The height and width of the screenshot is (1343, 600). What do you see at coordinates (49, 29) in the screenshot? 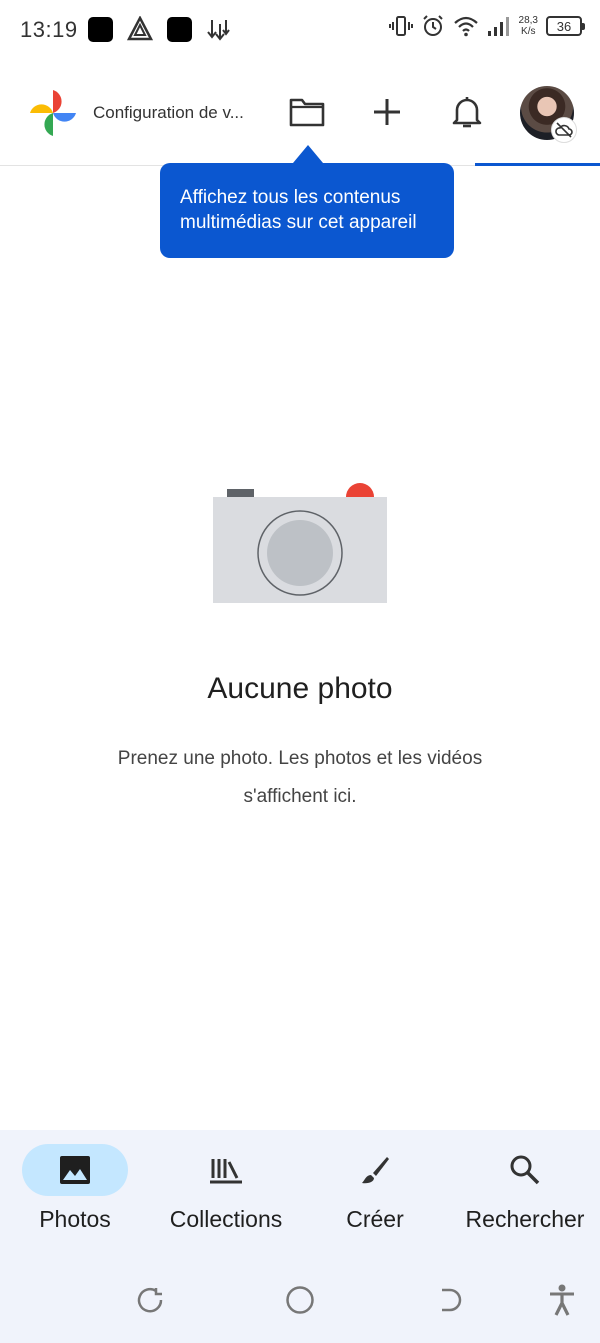
I see `status-time: 13:19` at bounding box center [49, 29].